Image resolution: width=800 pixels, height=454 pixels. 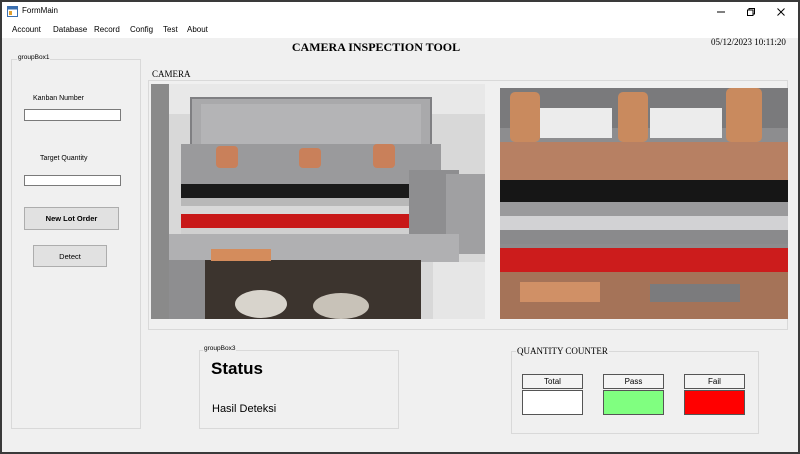 I want to click on page-title: CAMERA INSPECTION TOOL, so click(x=376, y=47).